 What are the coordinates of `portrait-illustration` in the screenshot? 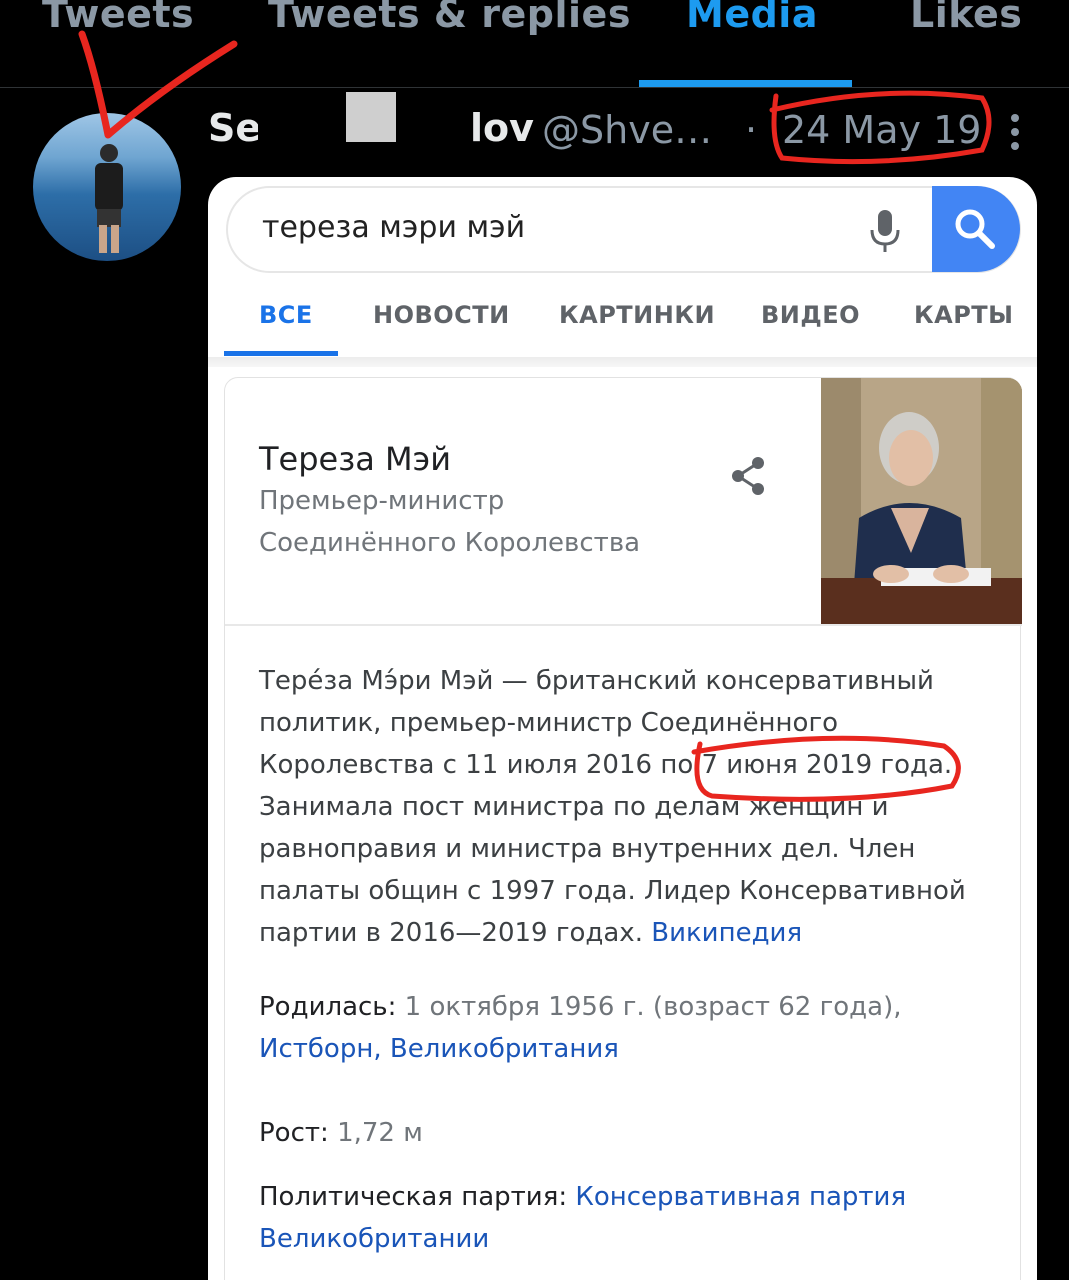 It's located at (921, 501).